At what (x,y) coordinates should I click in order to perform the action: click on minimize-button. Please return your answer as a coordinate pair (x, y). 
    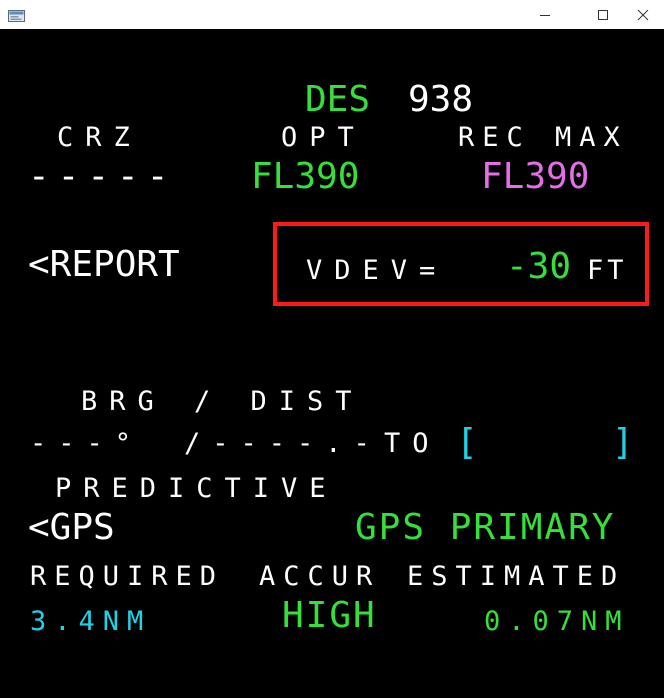
    Looking at the image, I should click on (545, 14).